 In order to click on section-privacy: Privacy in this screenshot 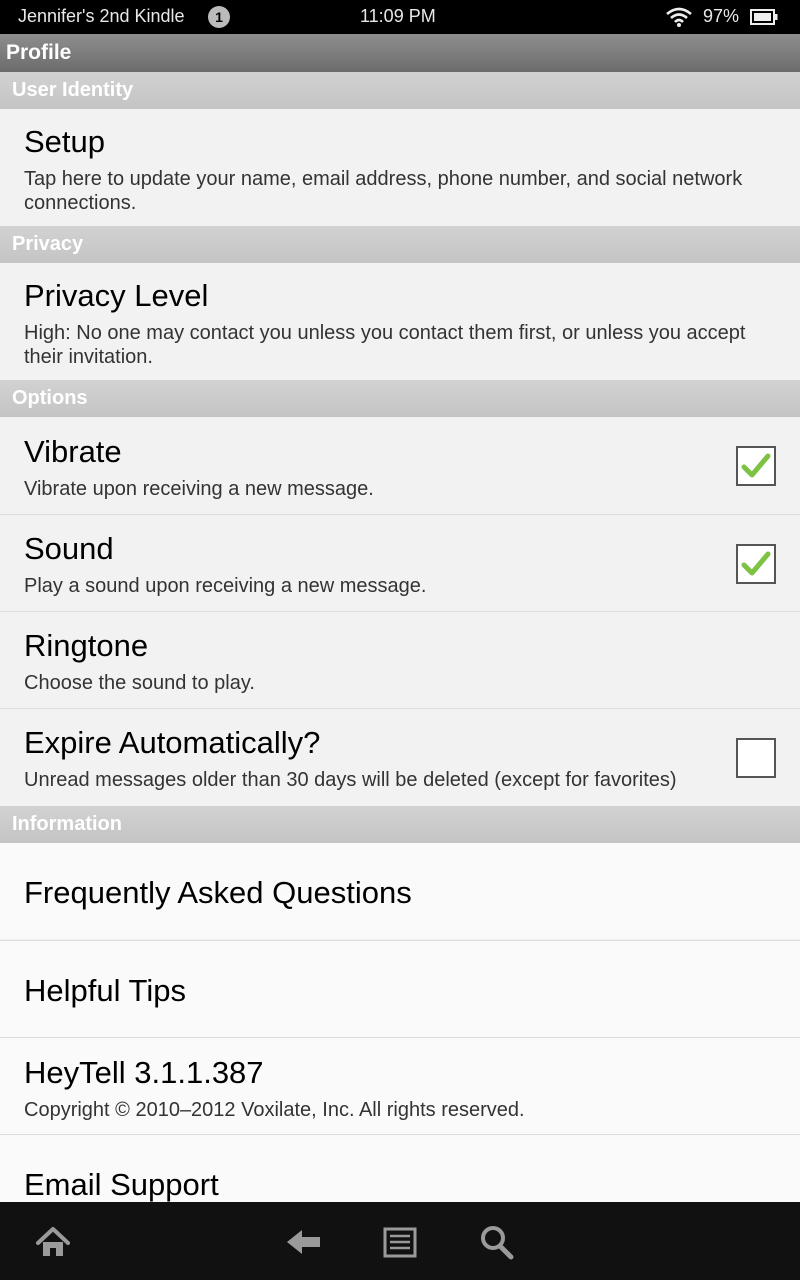, I will do `click(400, 244)`.